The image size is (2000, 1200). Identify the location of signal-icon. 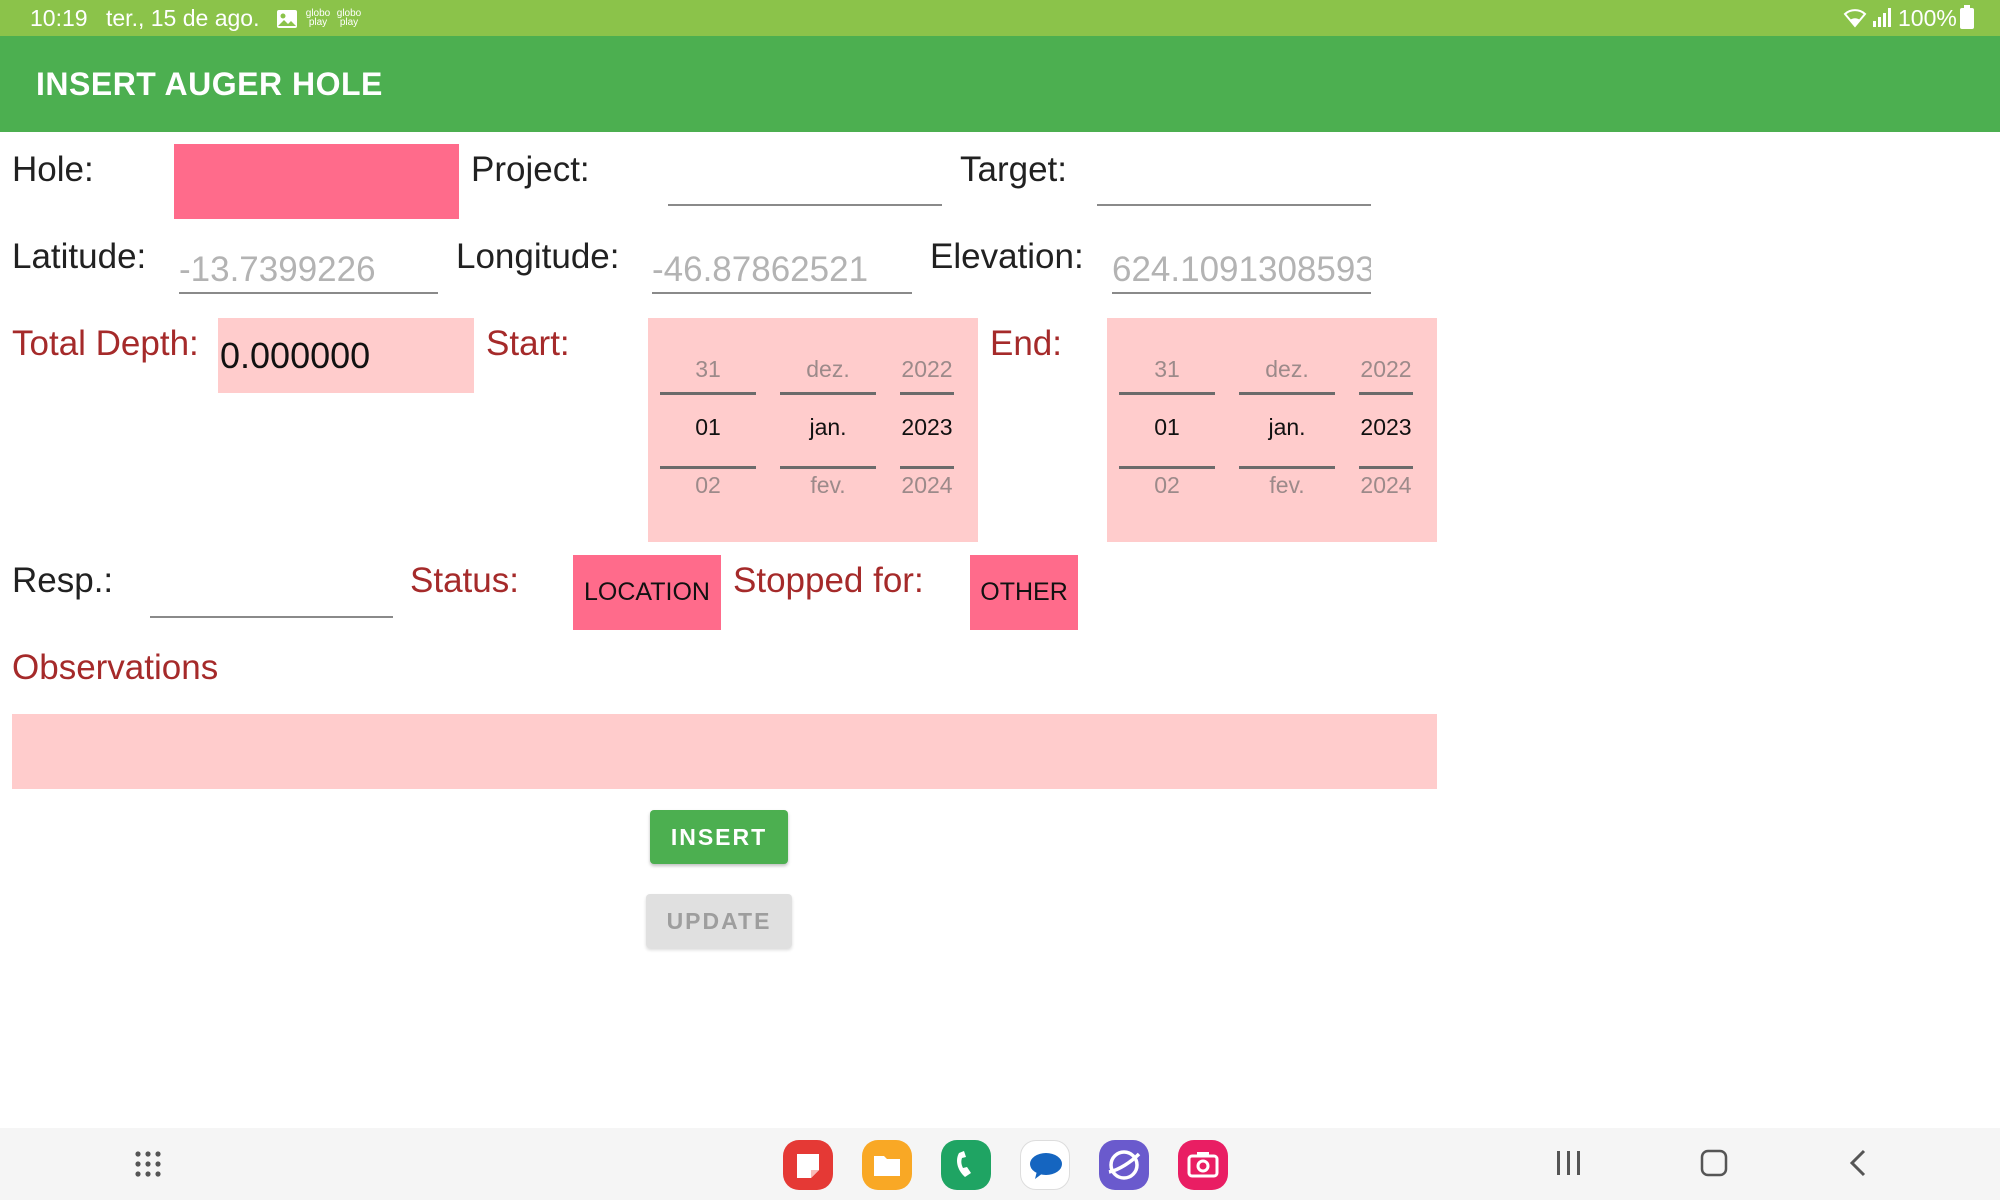
(1882, 20).